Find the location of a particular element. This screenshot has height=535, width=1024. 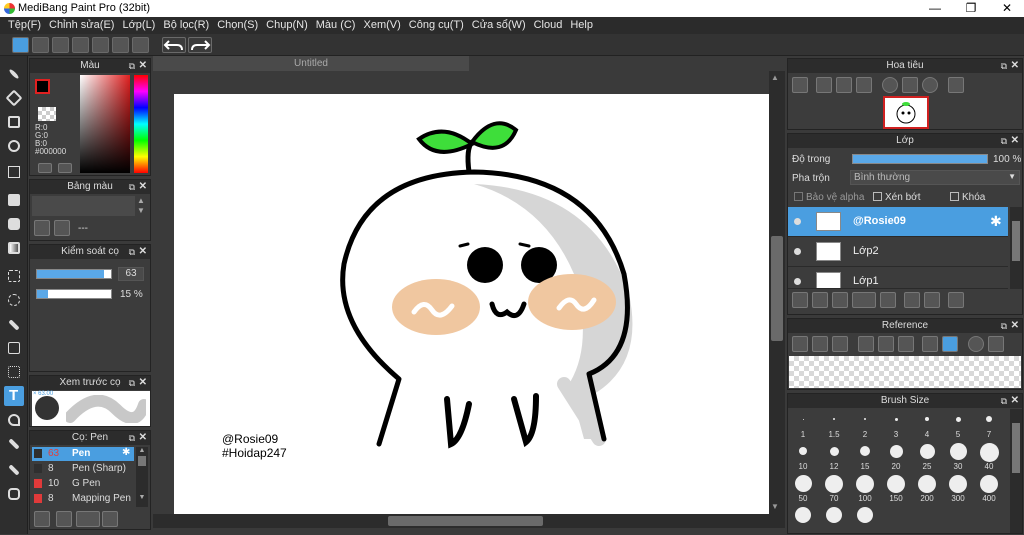

rectangle-tool-icon is located at coordinates (14, 122).